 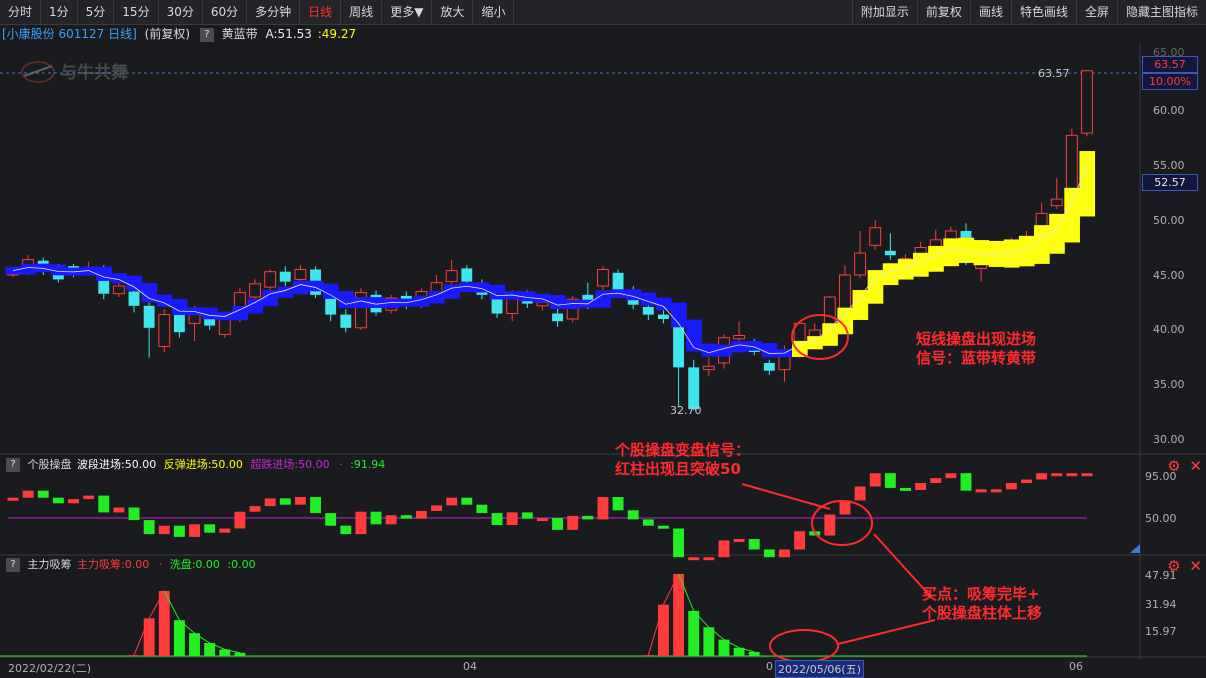 What do you see at coordinates (160, 564) in the screenshot?
I see `panel3-field: ·` at bounding box center [160, 564].